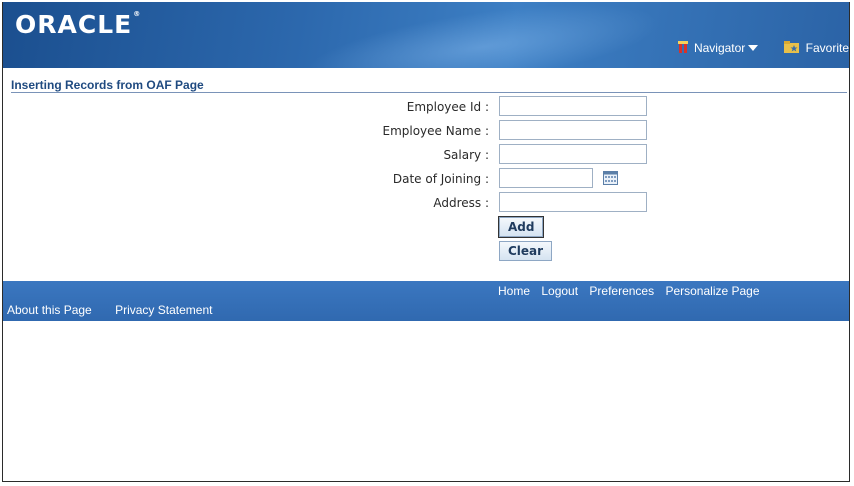 This screenshot has width=854, height=486. What do you see at coordinates (521, 227) in the screenshot?
I see `add-button: Add` at bounding box center [521, 227].